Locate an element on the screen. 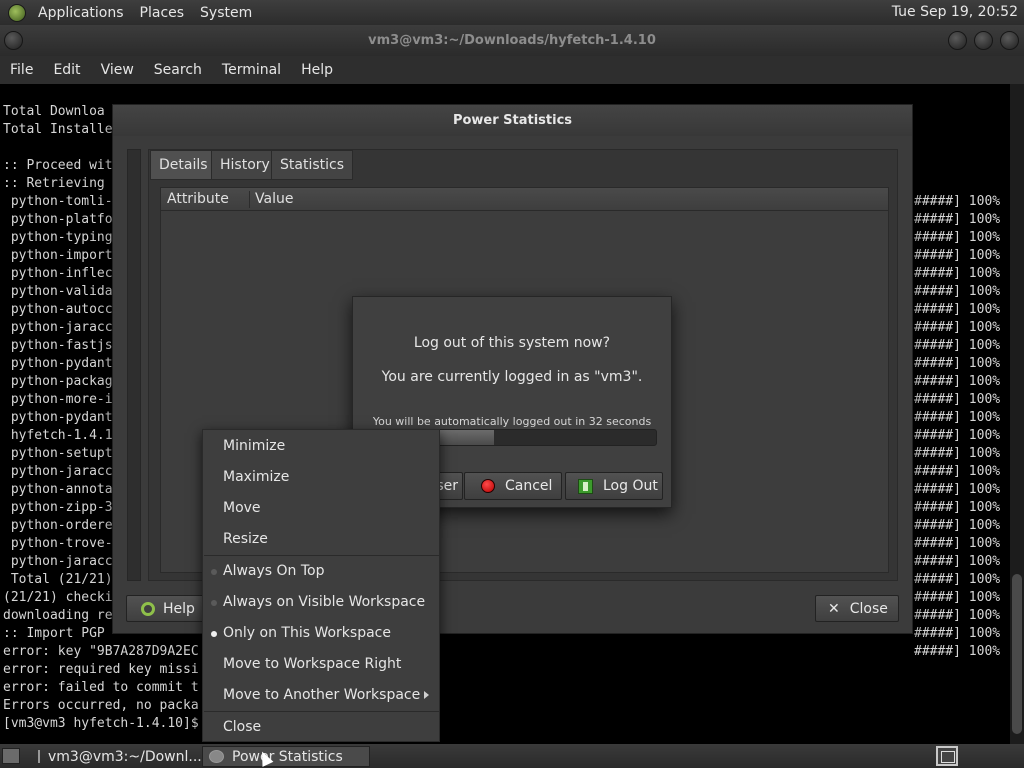  bottom-panel: vm3@vm3:~/Downl... Power Statistics is located at coordinates (512, 756).